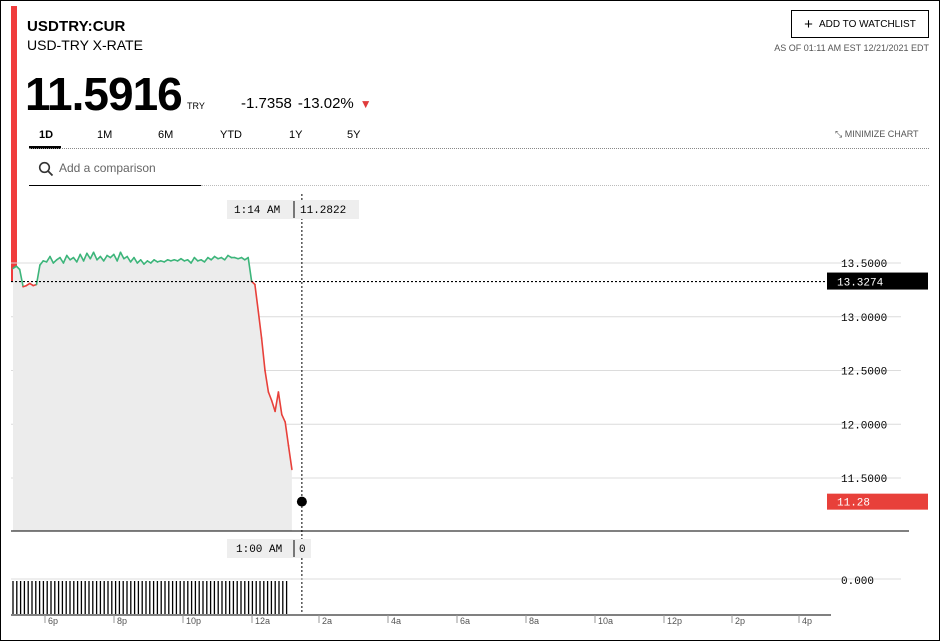  What do you see at coordinates (857, 582) in the screenshot?
I see `volume-axis-label: 0.000` at bounding box center [857, 582].